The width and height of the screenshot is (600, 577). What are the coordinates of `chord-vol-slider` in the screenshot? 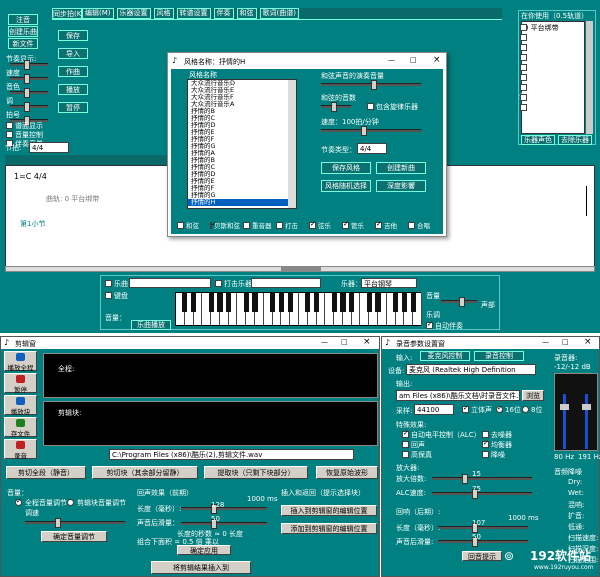 It's located at (371, 85).